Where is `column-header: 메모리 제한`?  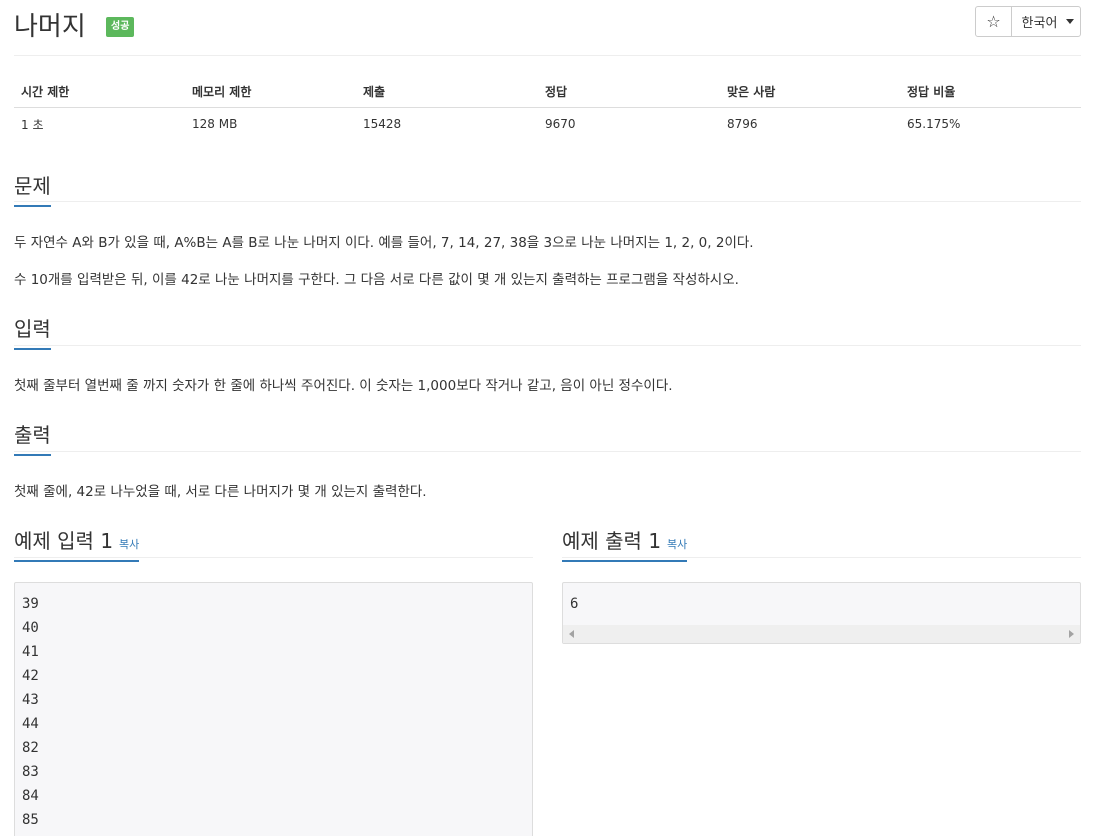
column-header: 메모리 제한 is located at coordinates (270, 92).